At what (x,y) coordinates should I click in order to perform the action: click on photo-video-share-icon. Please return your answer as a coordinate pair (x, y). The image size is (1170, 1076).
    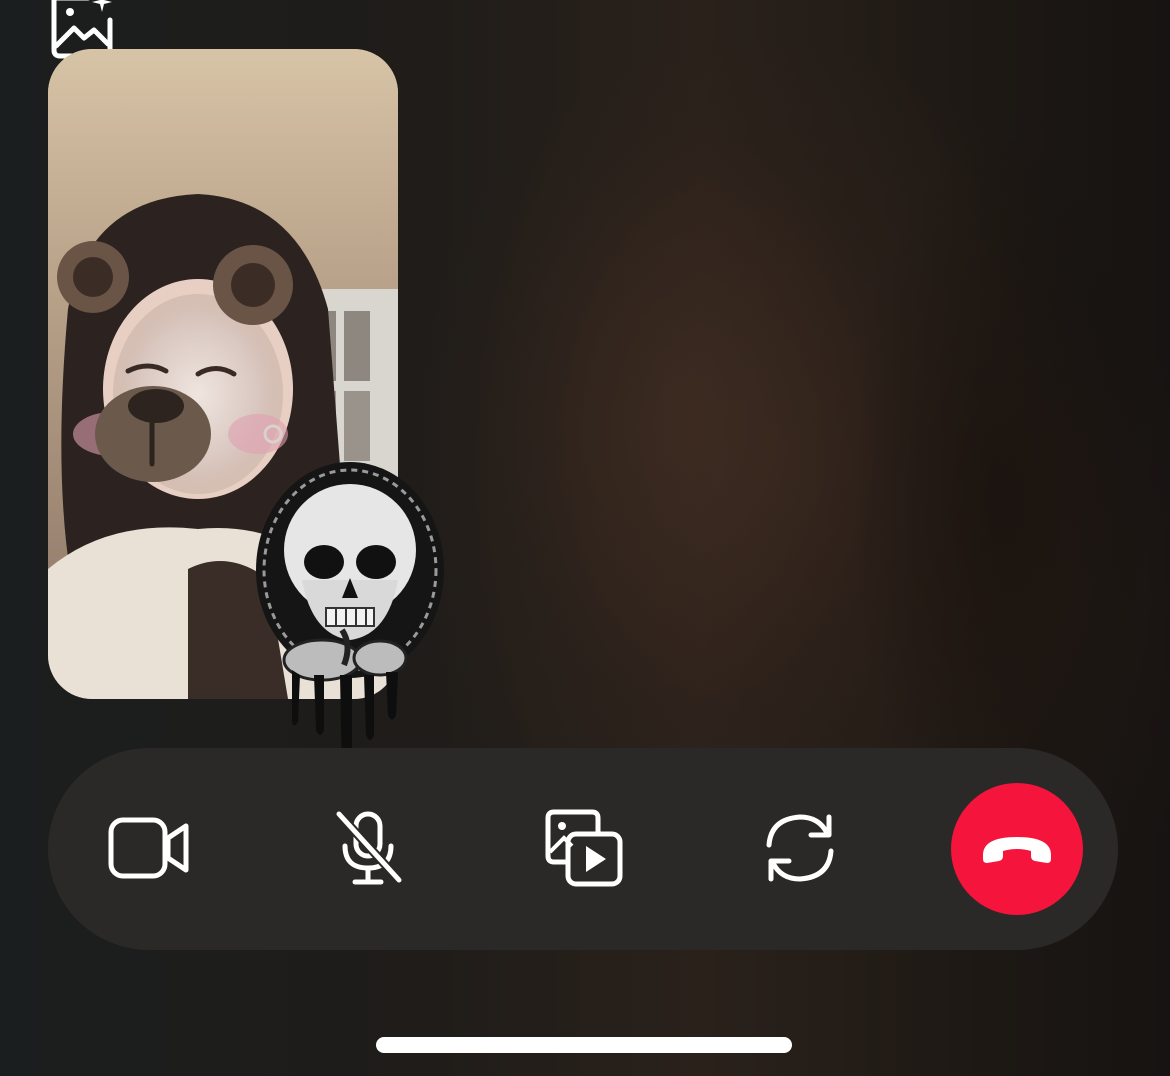
    Looking at the image, I should click on (584, 848).